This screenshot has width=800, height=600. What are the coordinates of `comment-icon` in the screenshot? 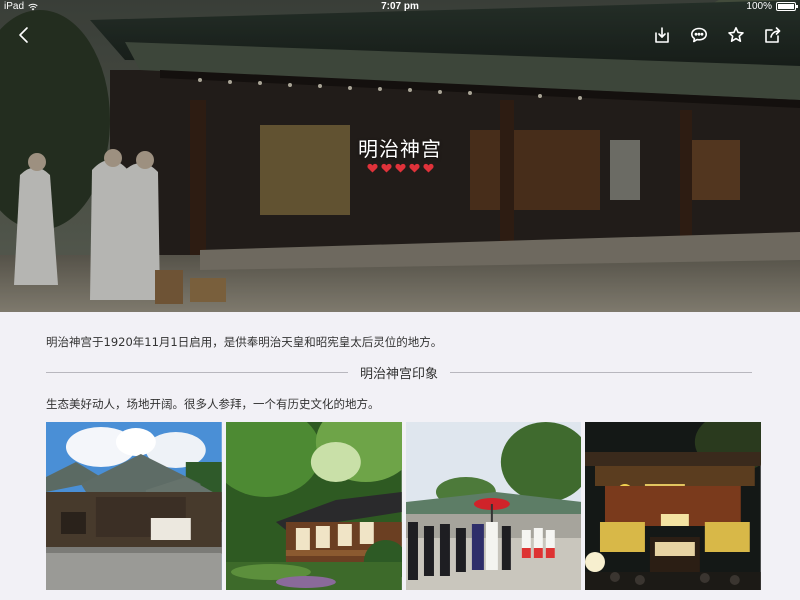 It's located at (699, 35).